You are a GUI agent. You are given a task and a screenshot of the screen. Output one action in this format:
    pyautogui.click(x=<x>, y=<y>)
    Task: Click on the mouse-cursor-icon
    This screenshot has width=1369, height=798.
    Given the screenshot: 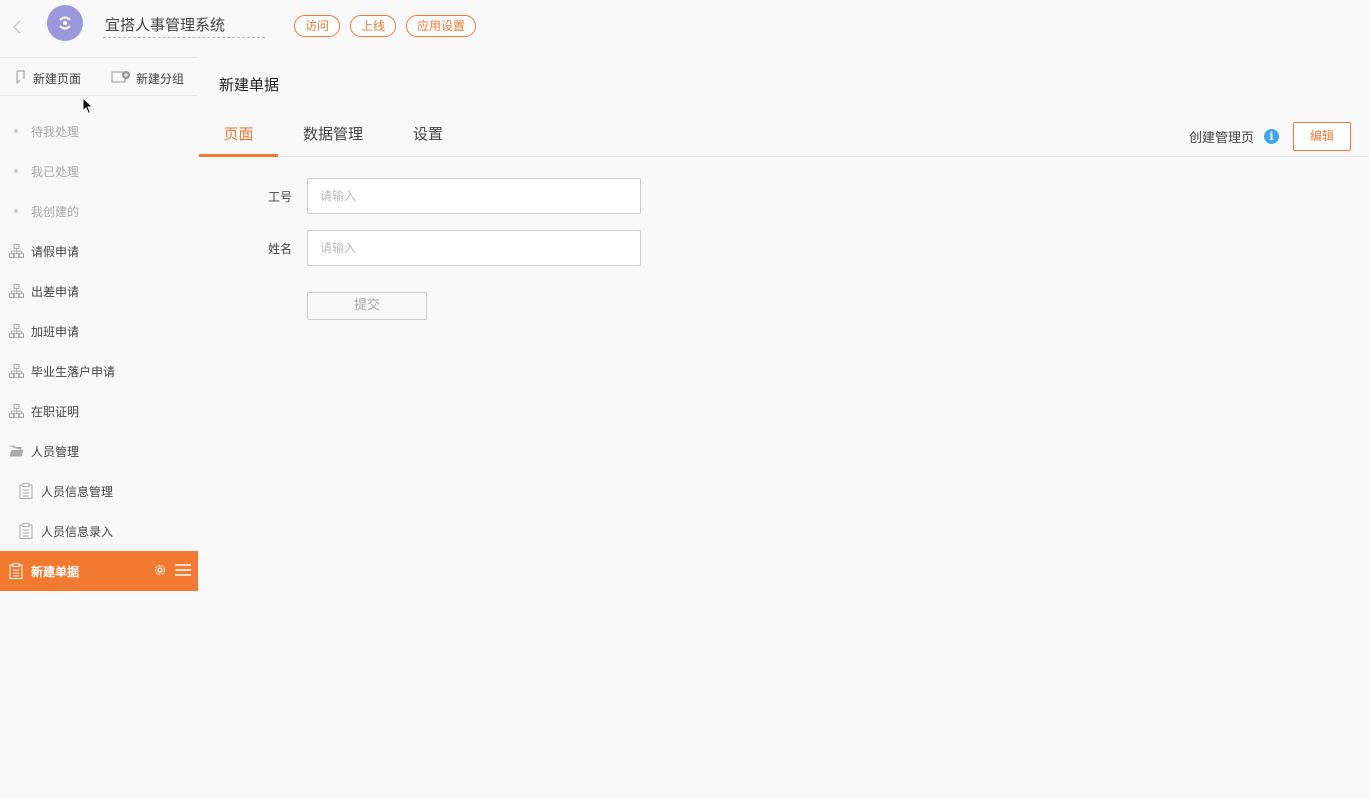 What is the action you would take?
    pyautogui.click(x=88, y=107)
    